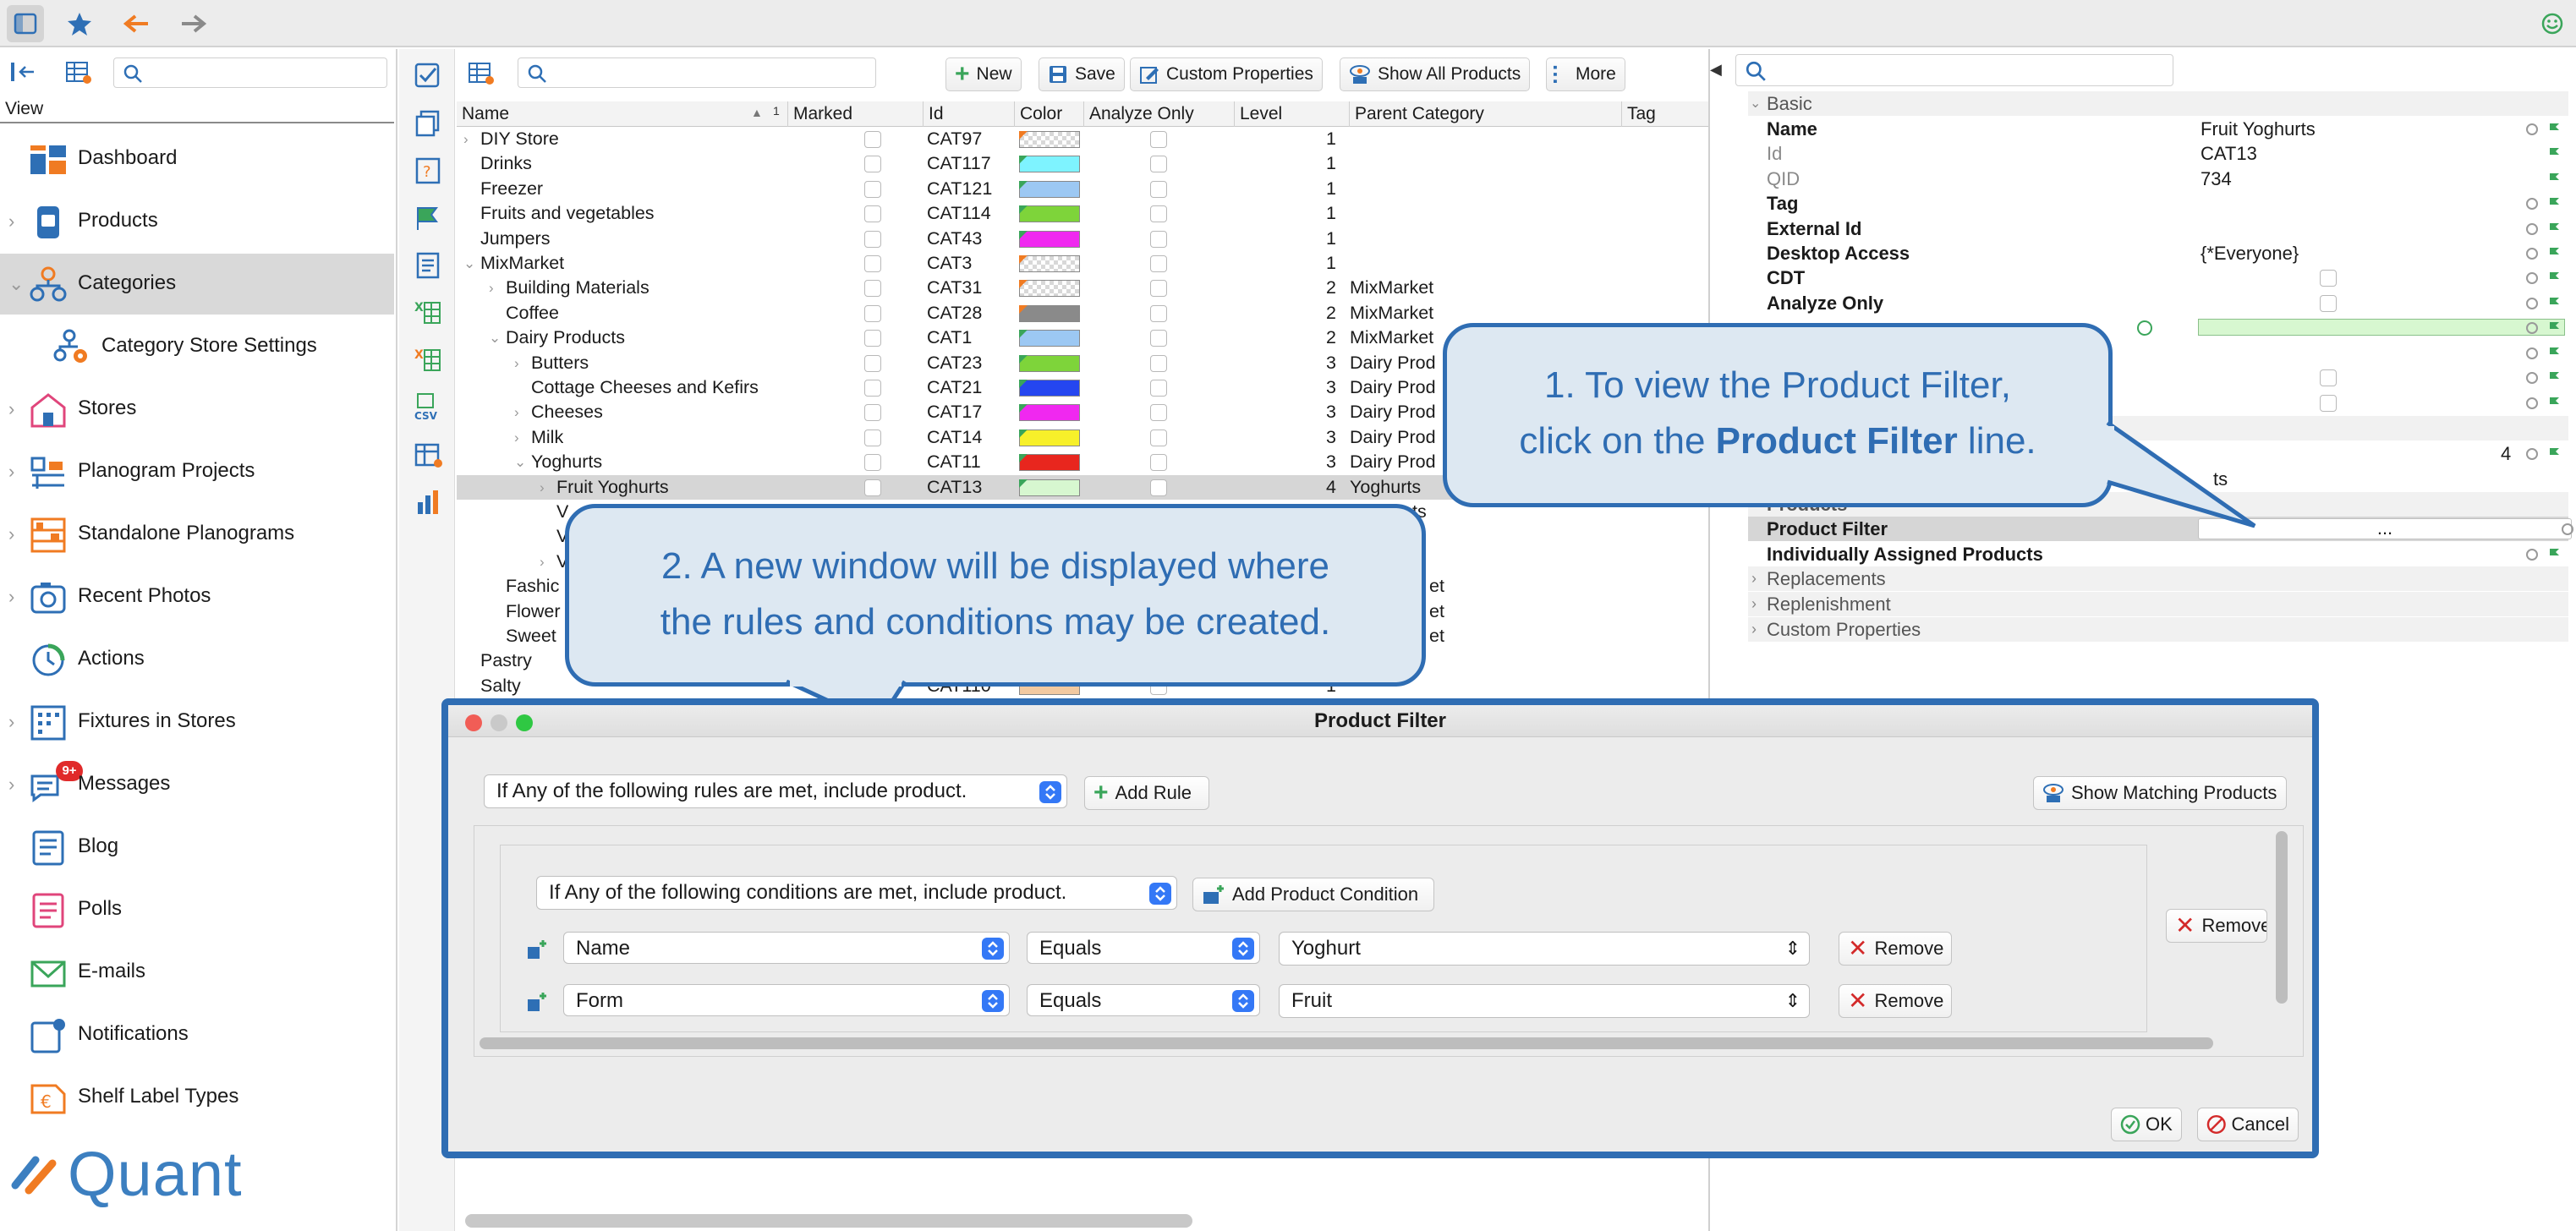 This screenshot has width=2576, height=1231. What do you see at coordinates (78, 72) in the screenshot?
I see `table-settings-icon` at bounding box center [78, 72].